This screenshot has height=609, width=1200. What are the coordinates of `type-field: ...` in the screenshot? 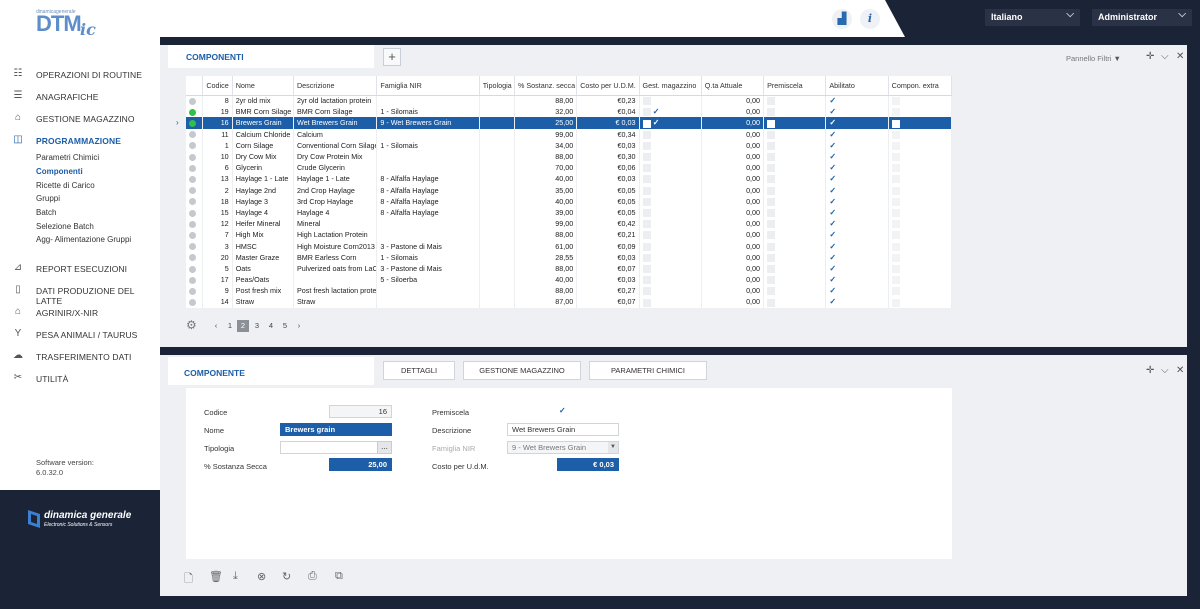 It's located at (336, 447).